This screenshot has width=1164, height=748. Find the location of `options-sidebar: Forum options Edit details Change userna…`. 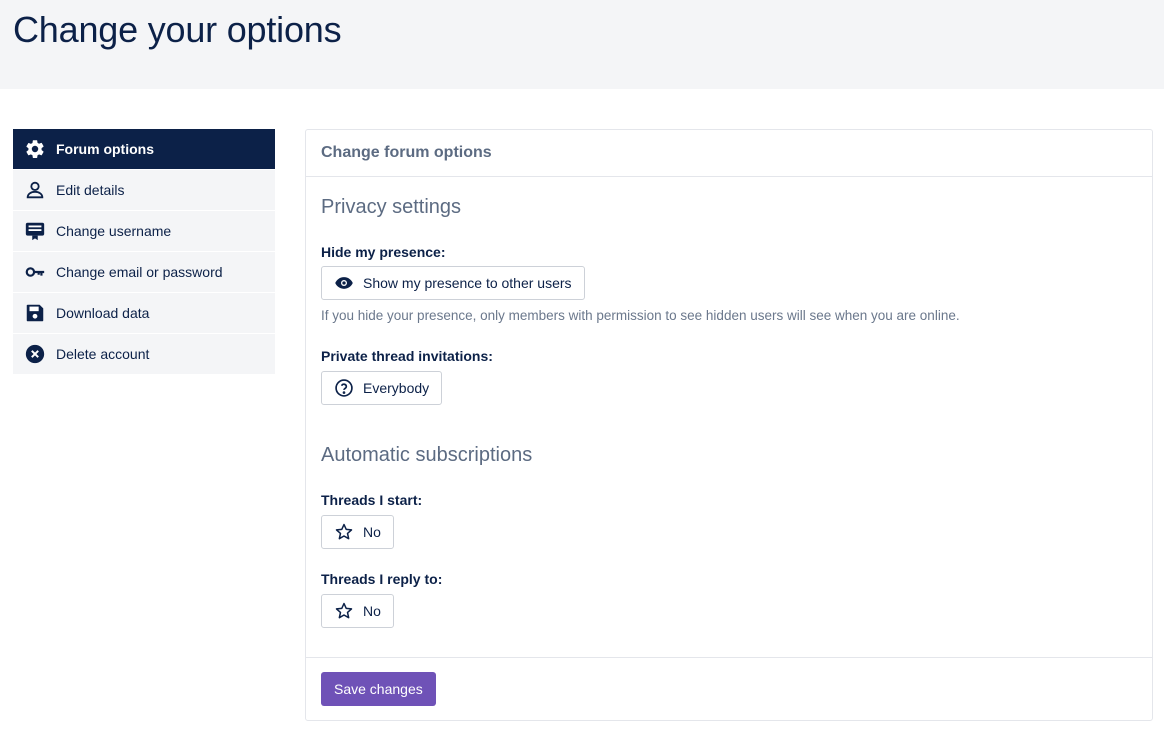

options-sidebar: Forum options Edit details Change userna… is located at coordinates (144, 252).